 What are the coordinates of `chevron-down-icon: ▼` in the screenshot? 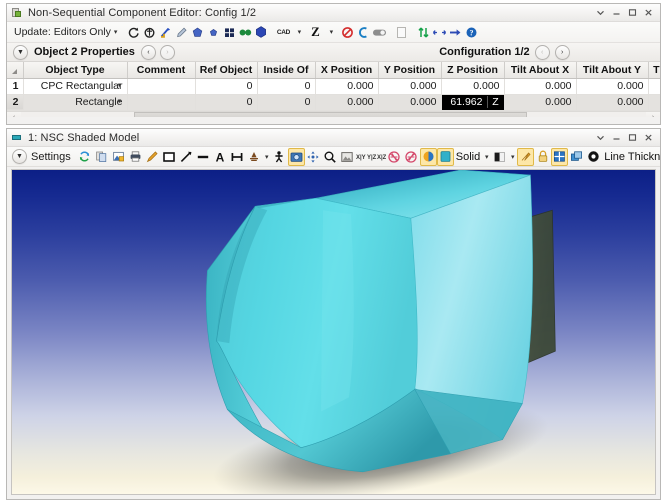 It's located at (20, 52).